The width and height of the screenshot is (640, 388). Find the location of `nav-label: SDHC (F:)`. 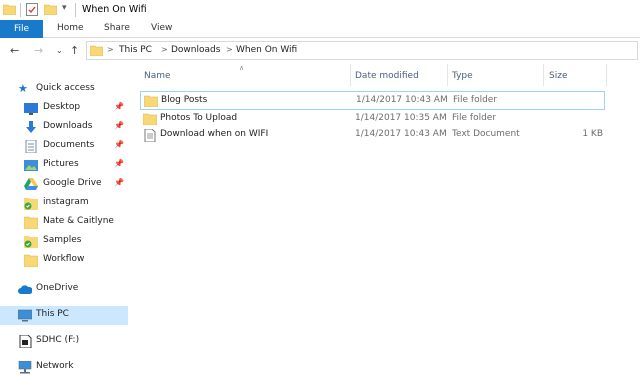

nav-label: SDHC (F:) is located at coordinates (58, 340).